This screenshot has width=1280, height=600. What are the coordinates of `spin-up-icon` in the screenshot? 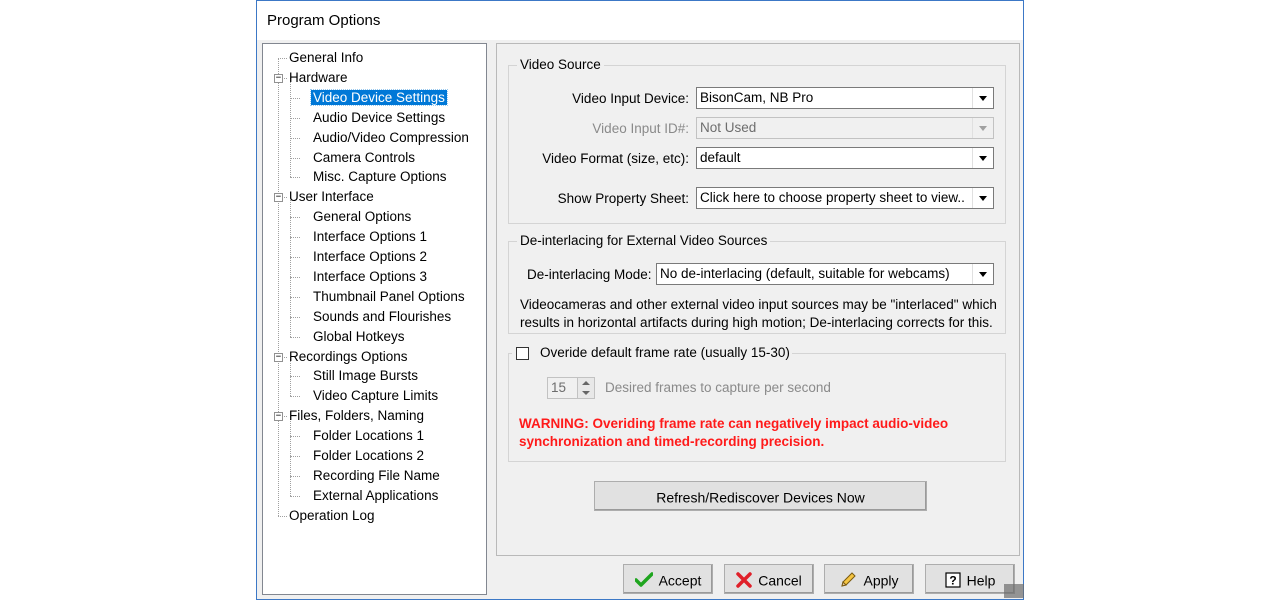 It's located at (585, 383).